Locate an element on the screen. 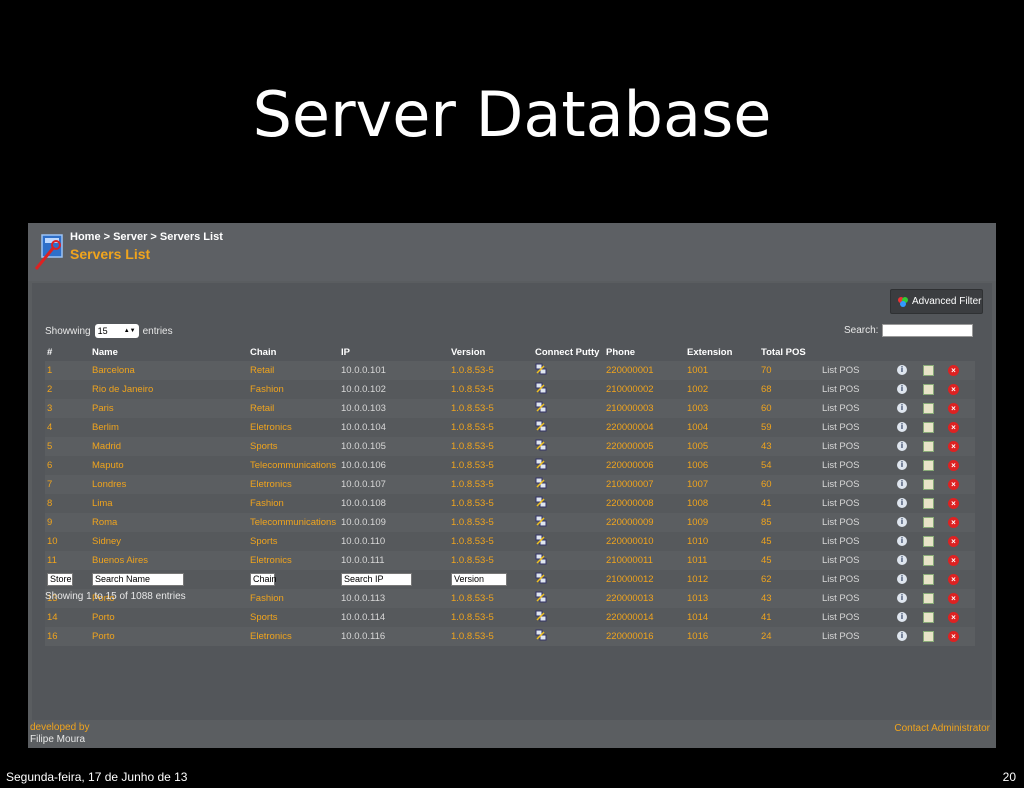  name-filter-input: Search Name is located at coordinates (138, 579).